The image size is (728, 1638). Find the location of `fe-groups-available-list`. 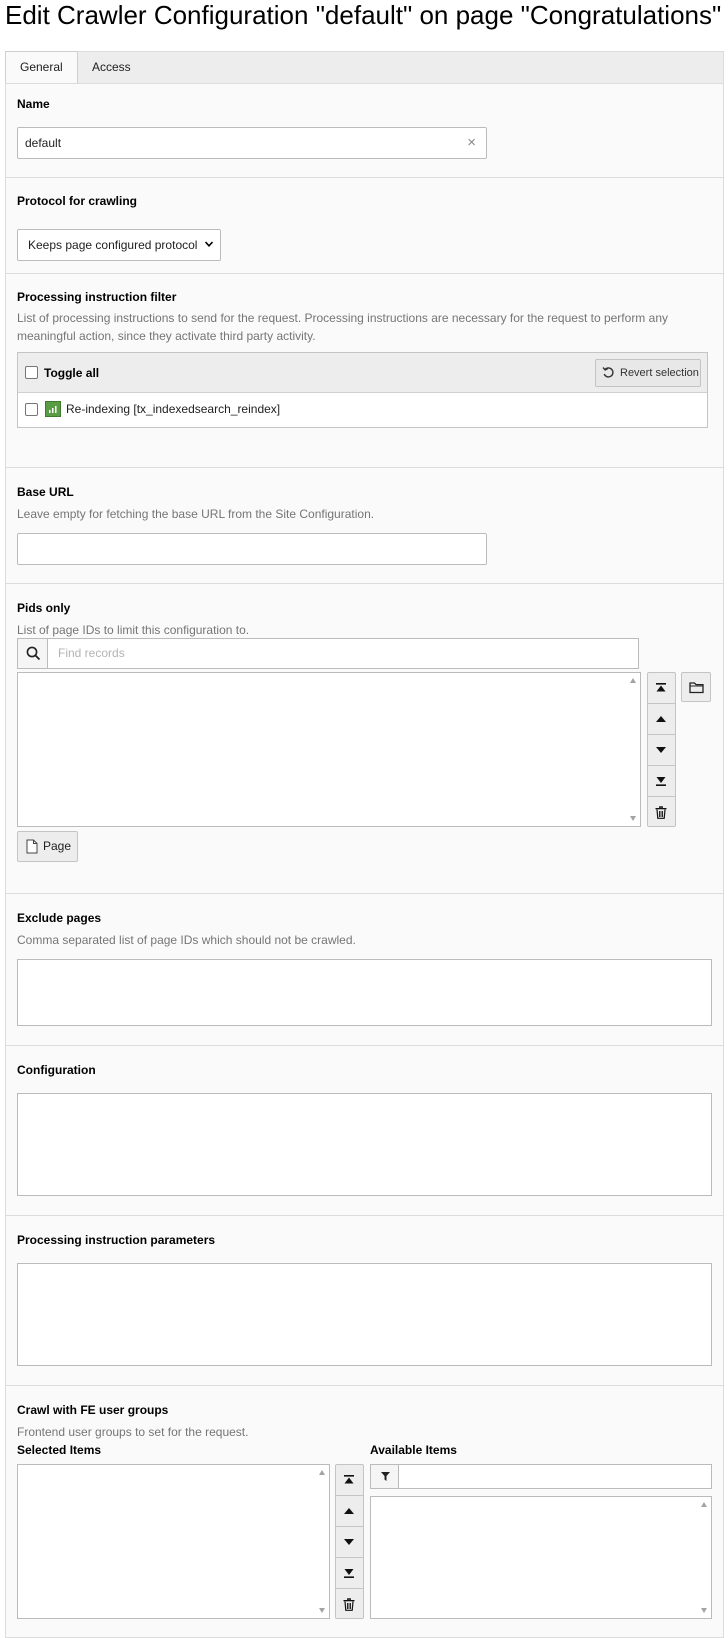

fe-groups-available-list is located at coordinates (541, 1557).